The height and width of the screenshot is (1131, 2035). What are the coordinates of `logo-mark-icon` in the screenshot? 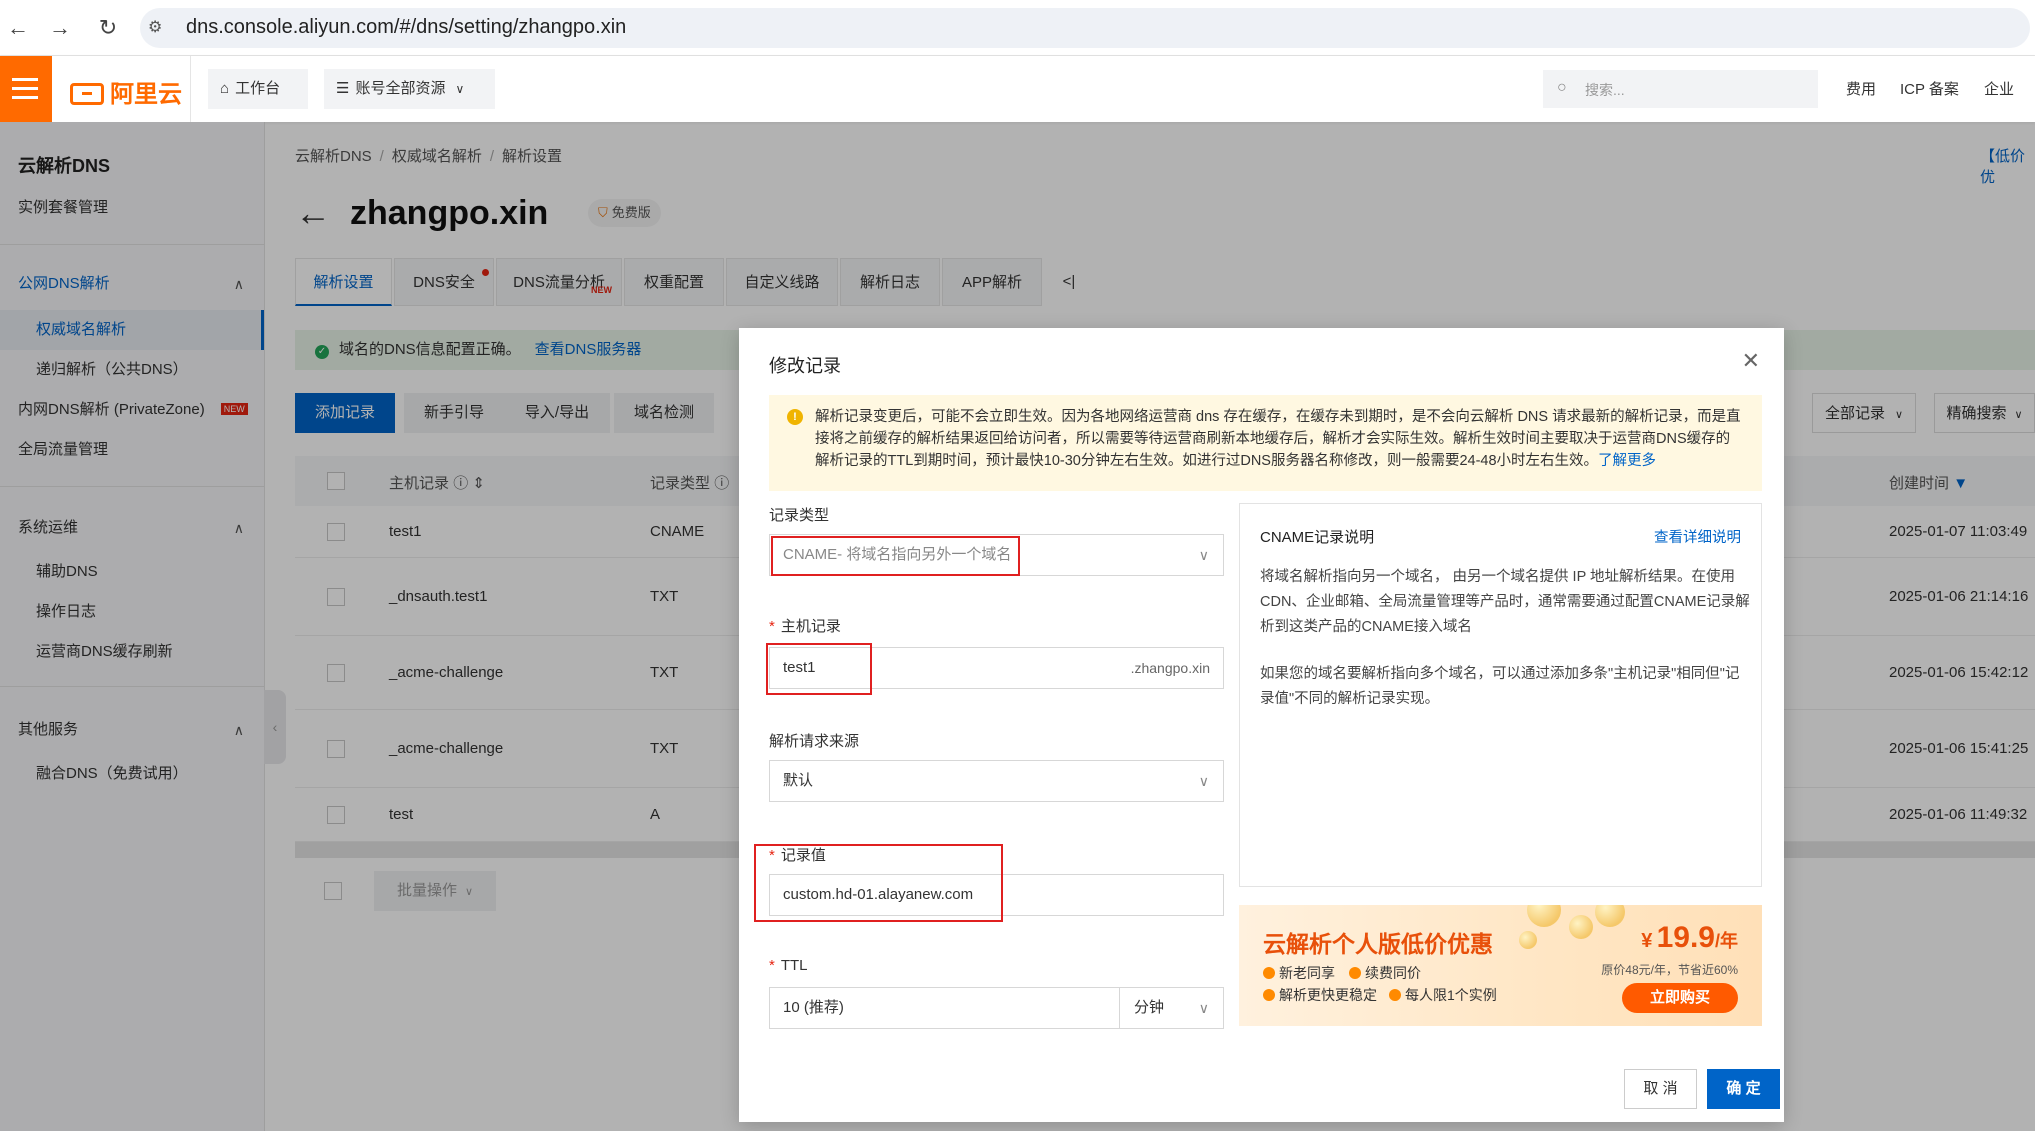 It's located at (87, 94).